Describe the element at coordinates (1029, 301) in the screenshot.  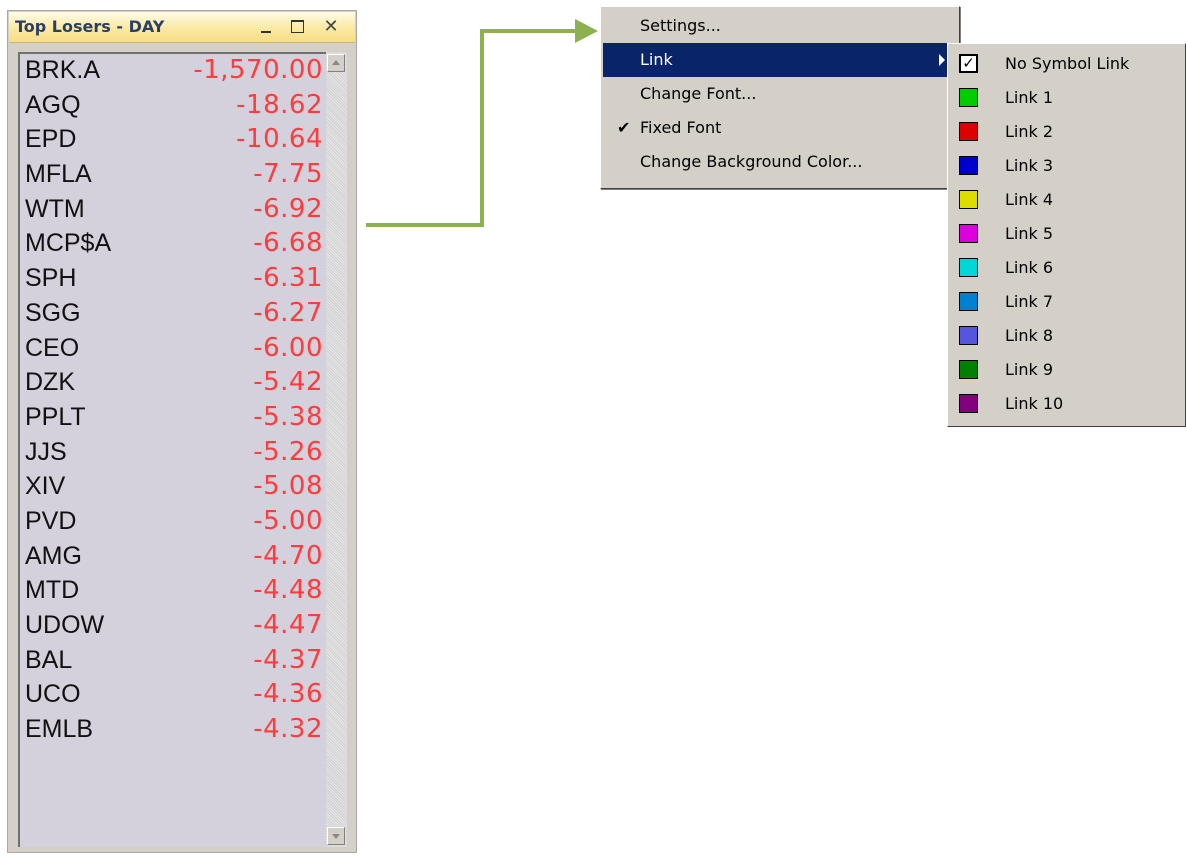
I see `submenu-item-label: Link 7` at that location.